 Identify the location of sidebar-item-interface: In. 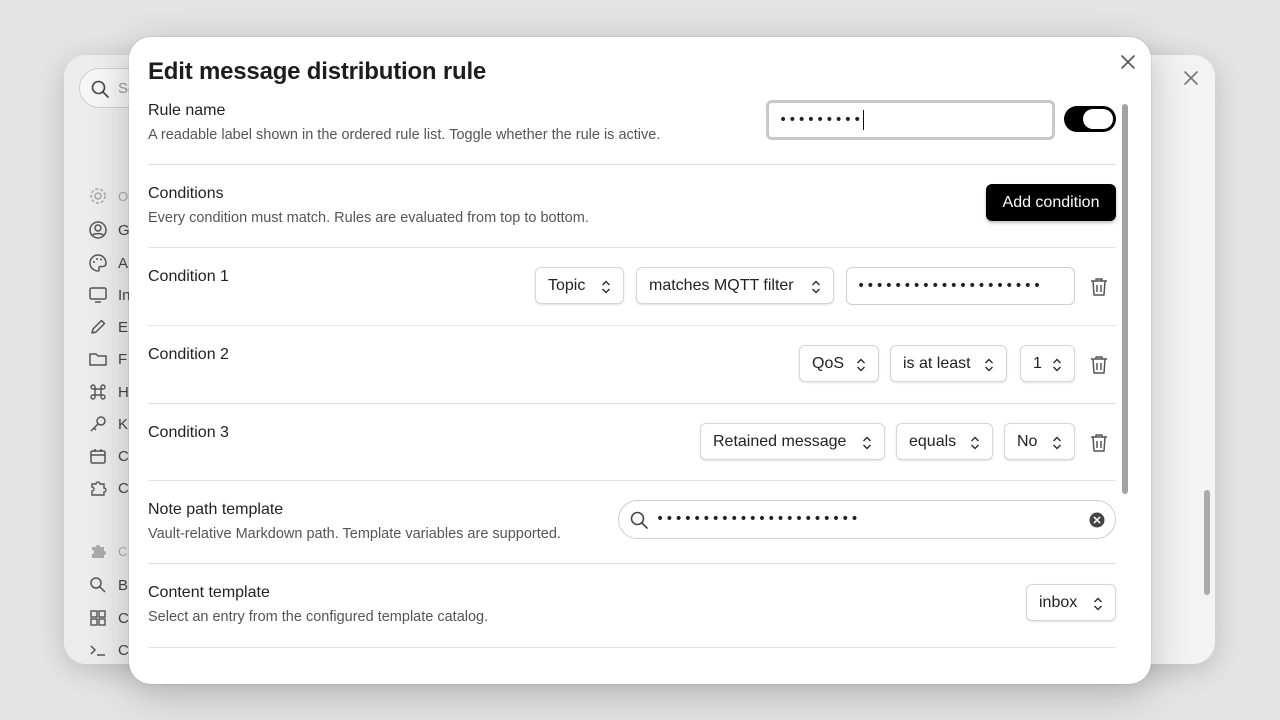
(109, 295).